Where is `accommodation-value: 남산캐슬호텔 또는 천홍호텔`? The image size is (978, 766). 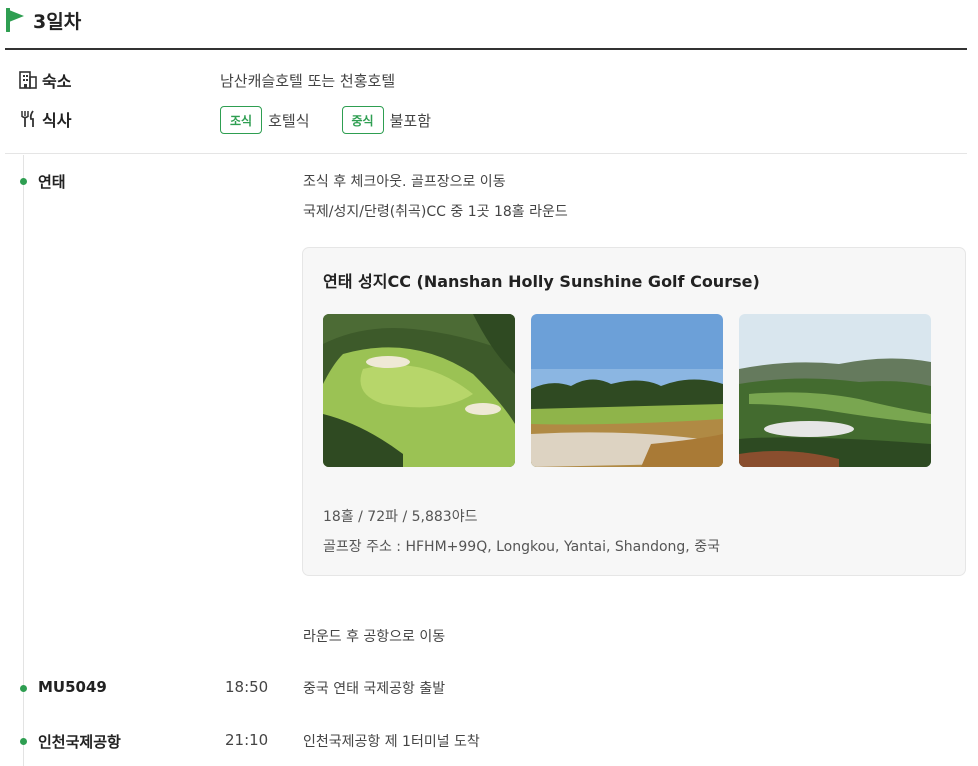 accommodation-value: 남산캐슬호텔 또는 천홍호텔 is located at coordinates (308, 80).